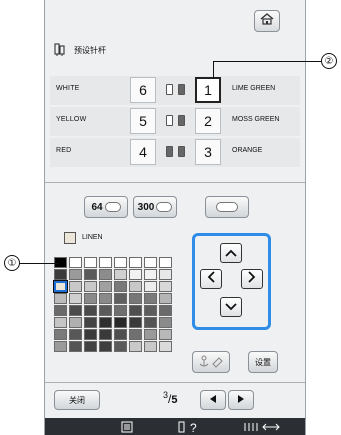  Describe the element at coordinates (211, 362) in the screenshot. I see `thread-assign-button` at that location.